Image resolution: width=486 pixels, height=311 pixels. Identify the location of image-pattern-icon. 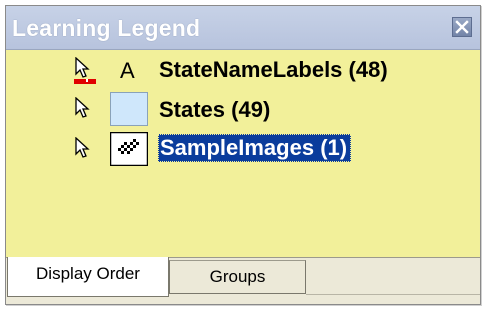
(129, 149).